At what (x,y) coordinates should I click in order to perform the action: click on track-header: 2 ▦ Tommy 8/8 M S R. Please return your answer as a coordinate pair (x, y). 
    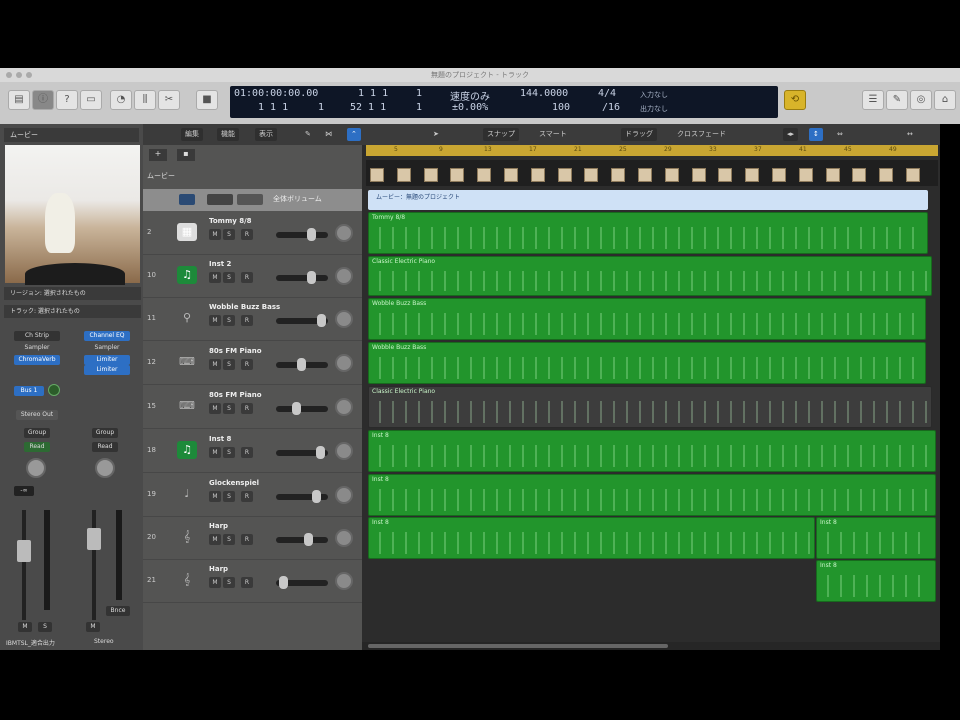
    Looking at the image, I should click on (252, 233).